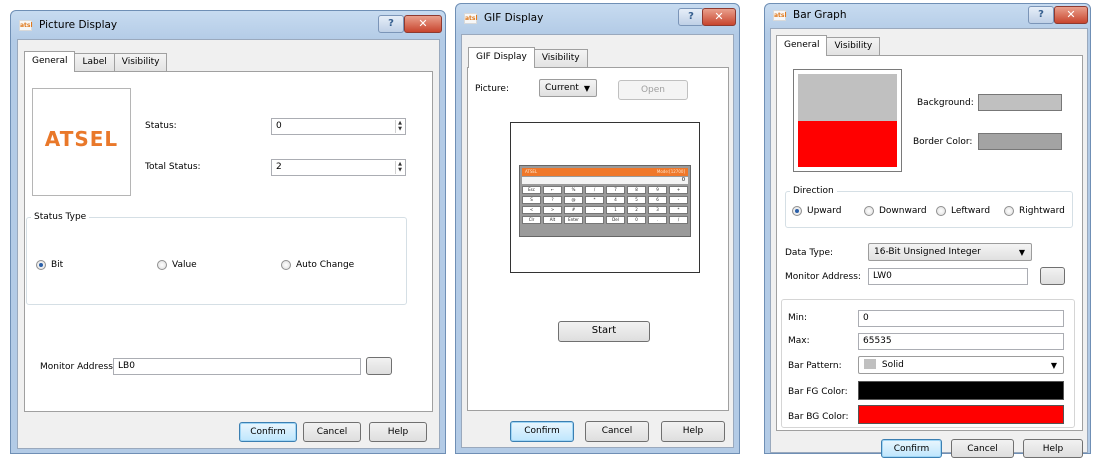  I want to click on data-type-value: 16-Bit Unsigned Integer, so click(927, 252).